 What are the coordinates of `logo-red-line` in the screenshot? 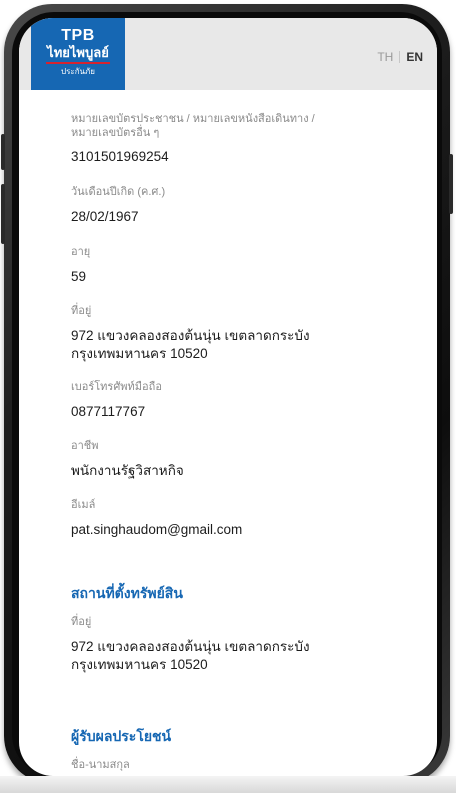 It's located at (78, 63).